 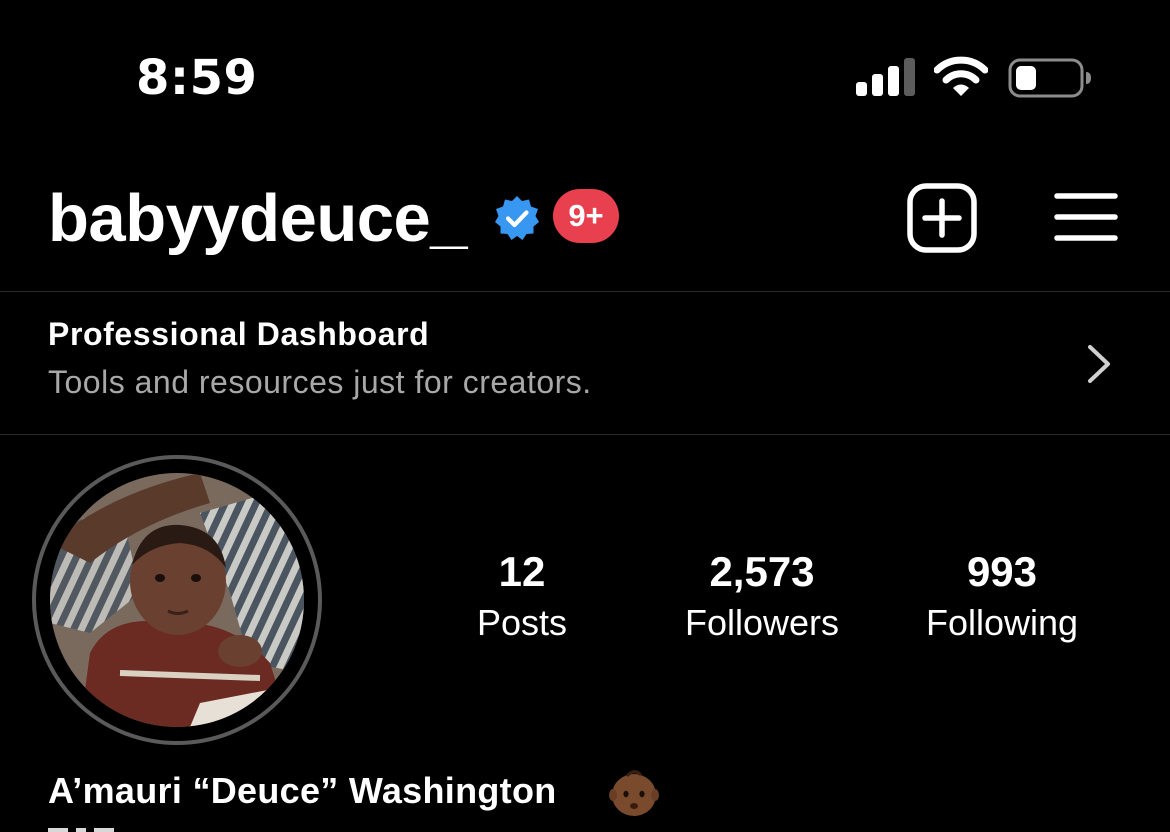 I want to click on baby-emoji-icon, so click(x=634, y=793).